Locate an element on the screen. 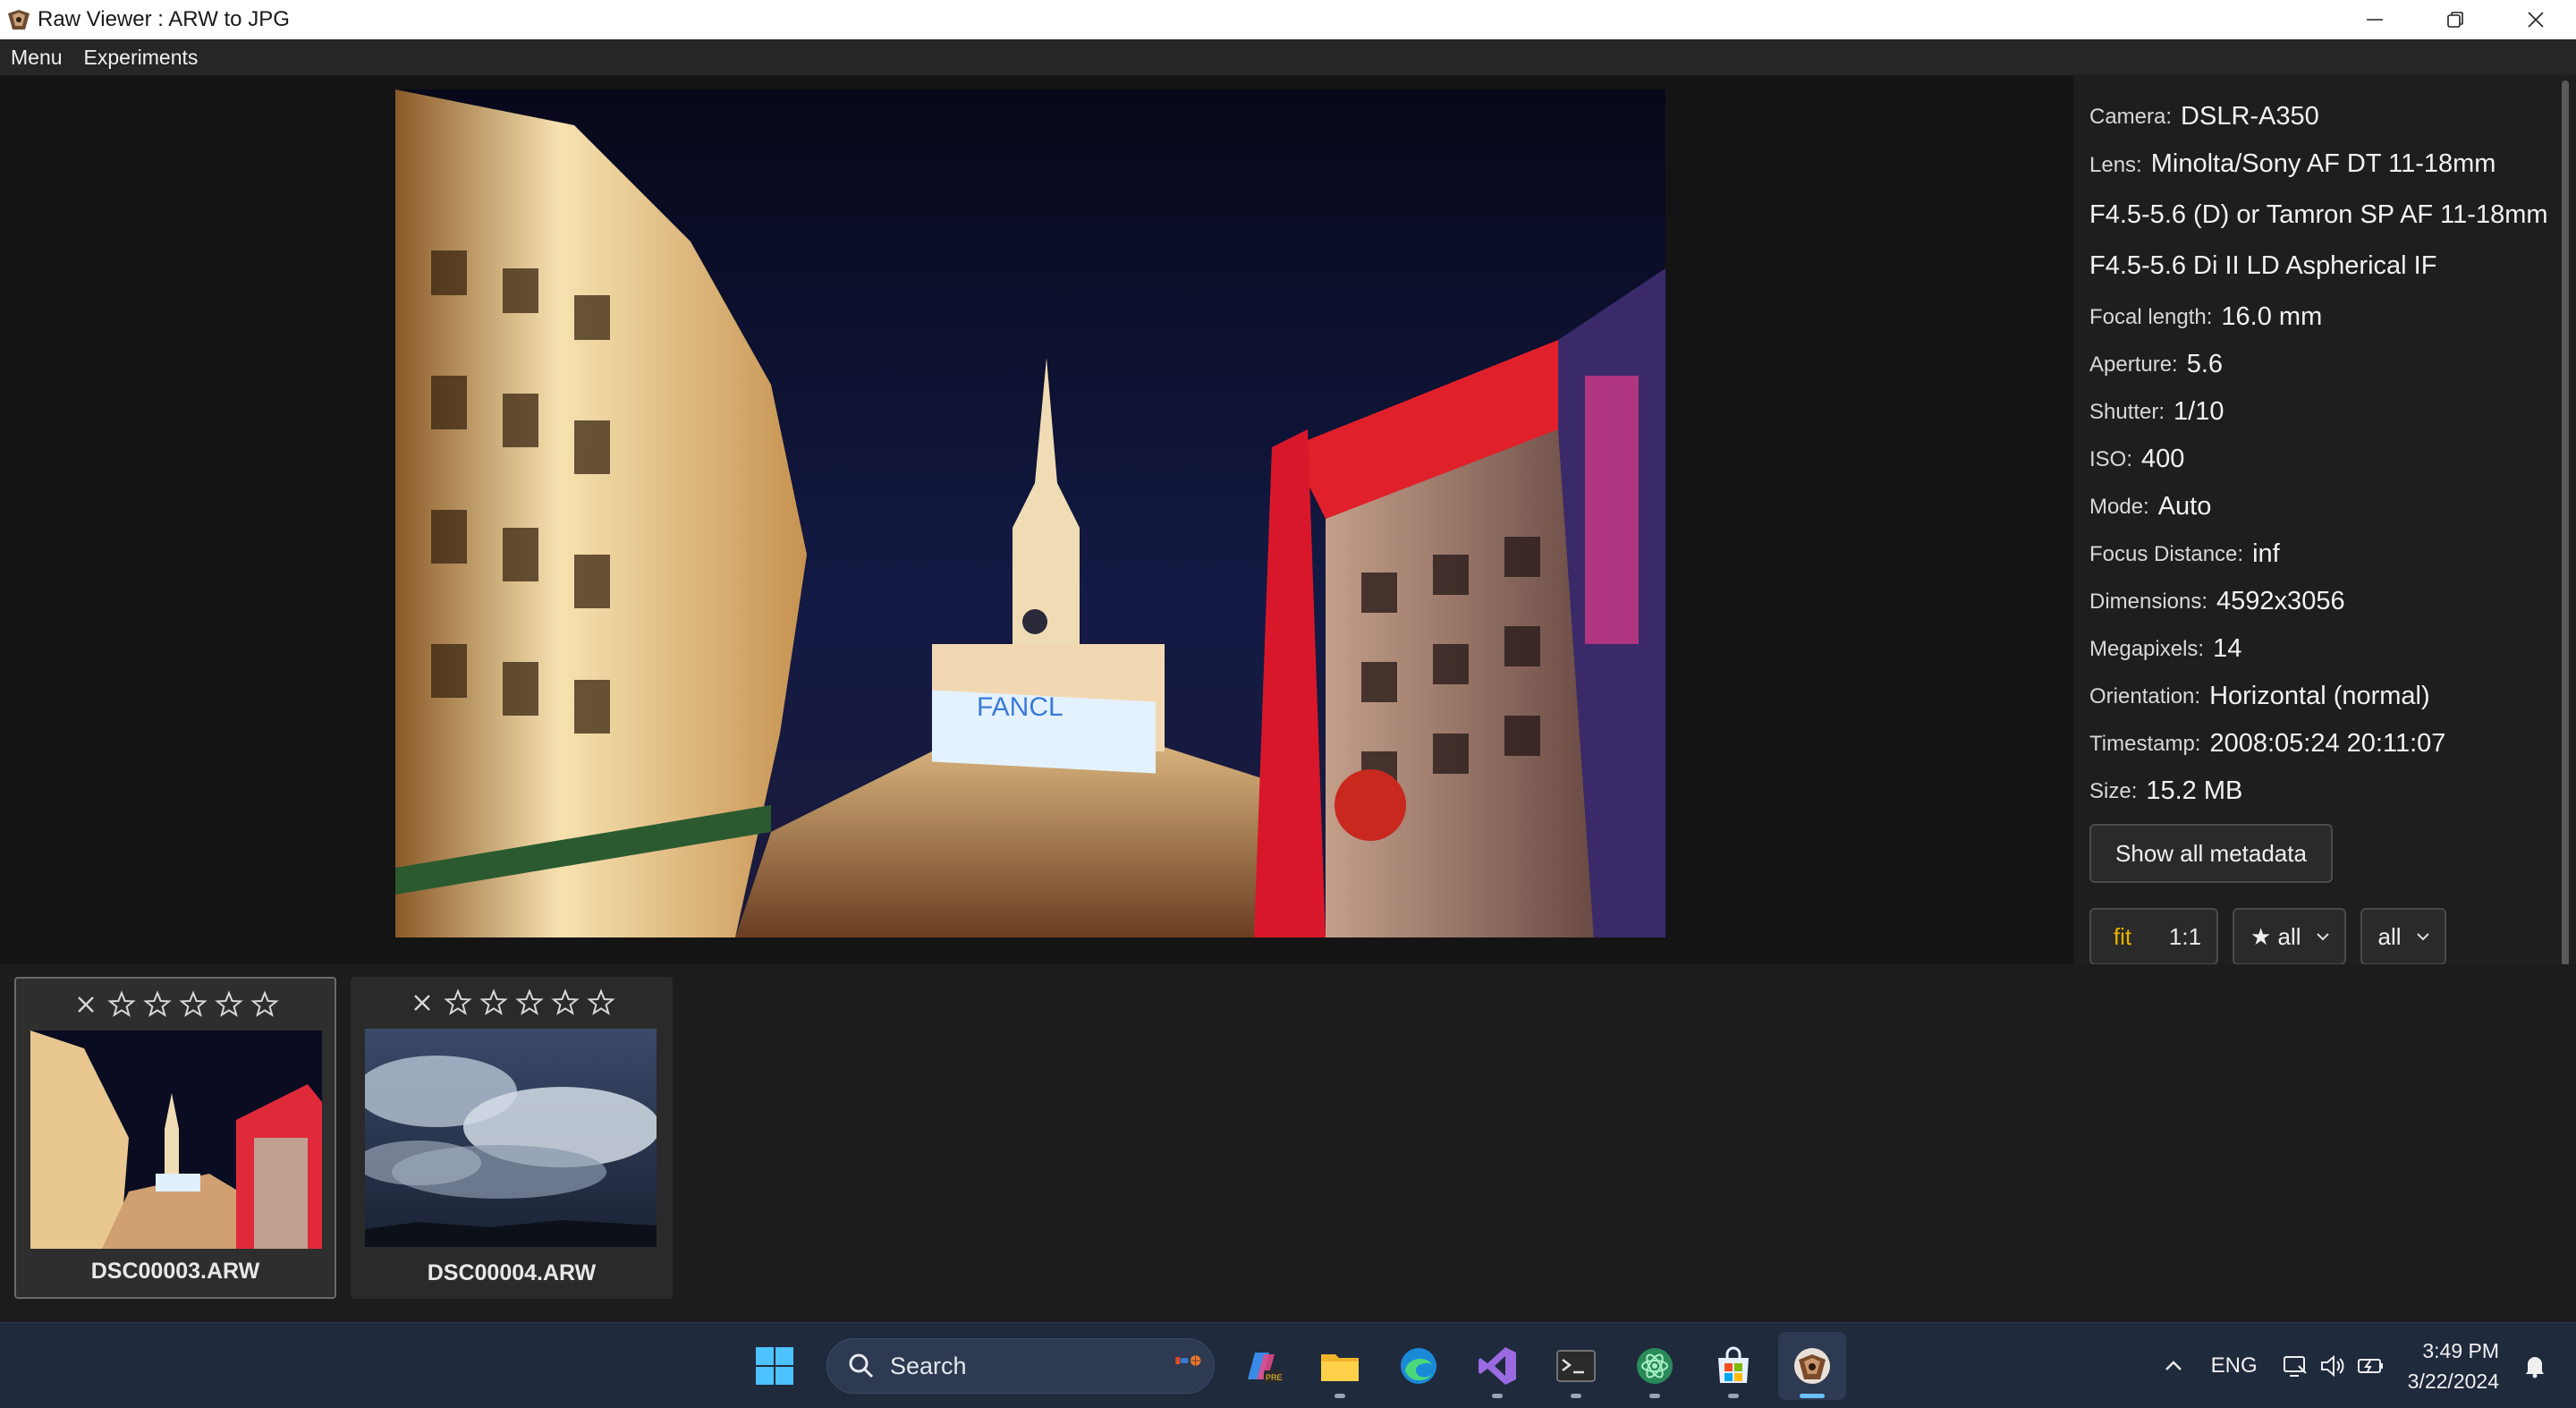 Image resolution: width=2576 pixels, height=1408 pixels. meta-key: Focal length: is located at coordinates (2151, 316).